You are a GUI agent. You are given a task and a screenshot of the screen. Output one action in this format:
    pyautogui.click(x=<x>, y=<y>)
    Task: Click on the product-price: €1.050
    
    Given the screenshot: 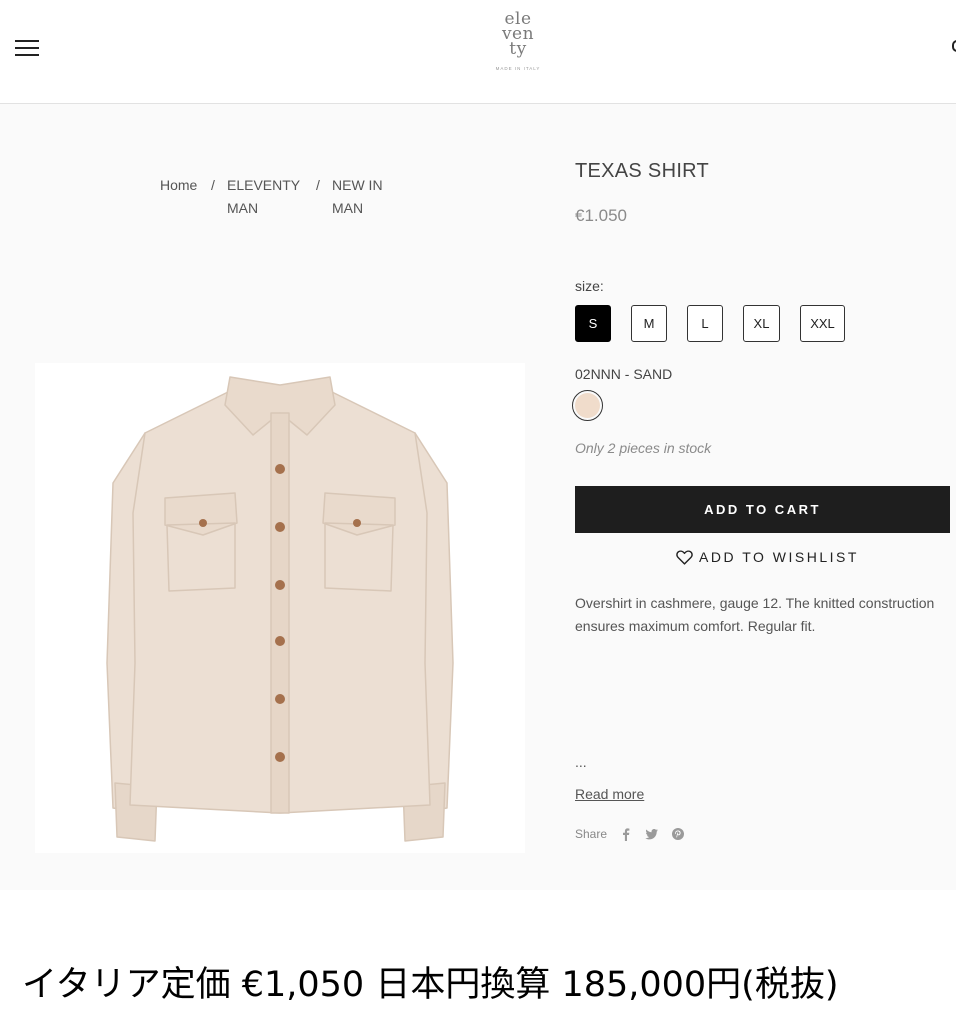 What is the action you would take?
    pyautogui.click(x=601, y=215)
    